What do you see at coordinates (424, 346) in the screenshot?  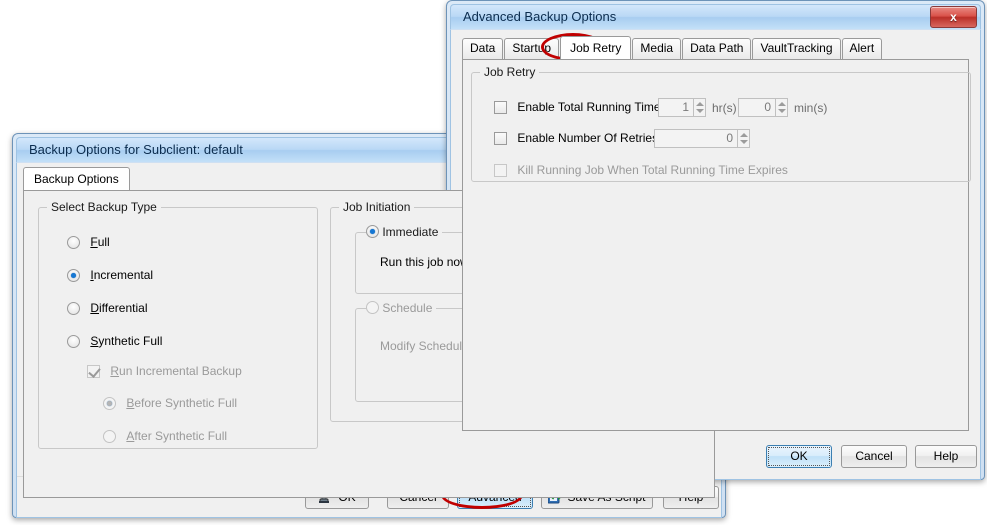 I see `modify-schedule-link: Modify Schedule` at bounding box center [424, 346].